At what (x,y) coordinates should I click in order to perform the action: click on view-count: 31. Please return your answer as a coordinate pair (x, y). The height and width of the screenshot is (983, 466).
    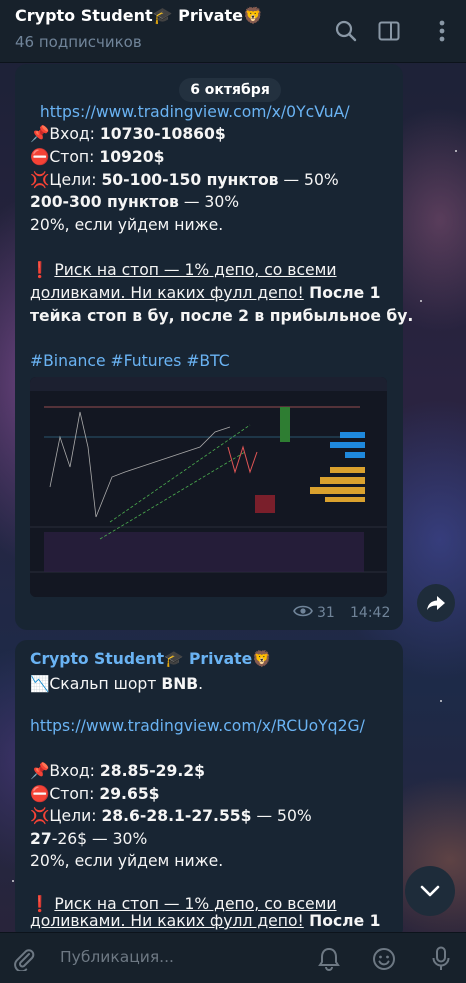
    Looking at the image, I should click on (326, 613).